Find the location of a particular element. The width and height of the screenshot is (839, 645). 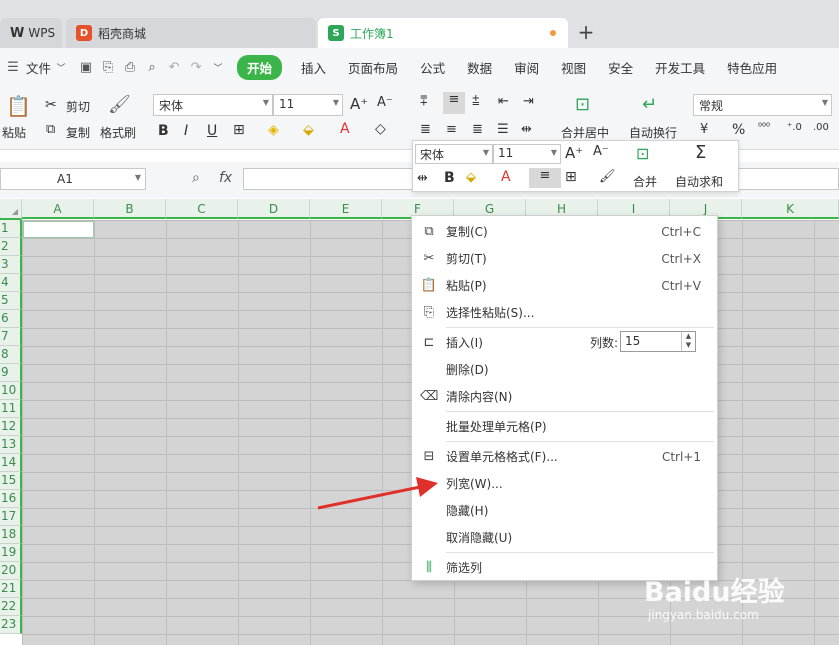

mini-fill-color-icon: ⬙ is located at coordinates (471, 177).